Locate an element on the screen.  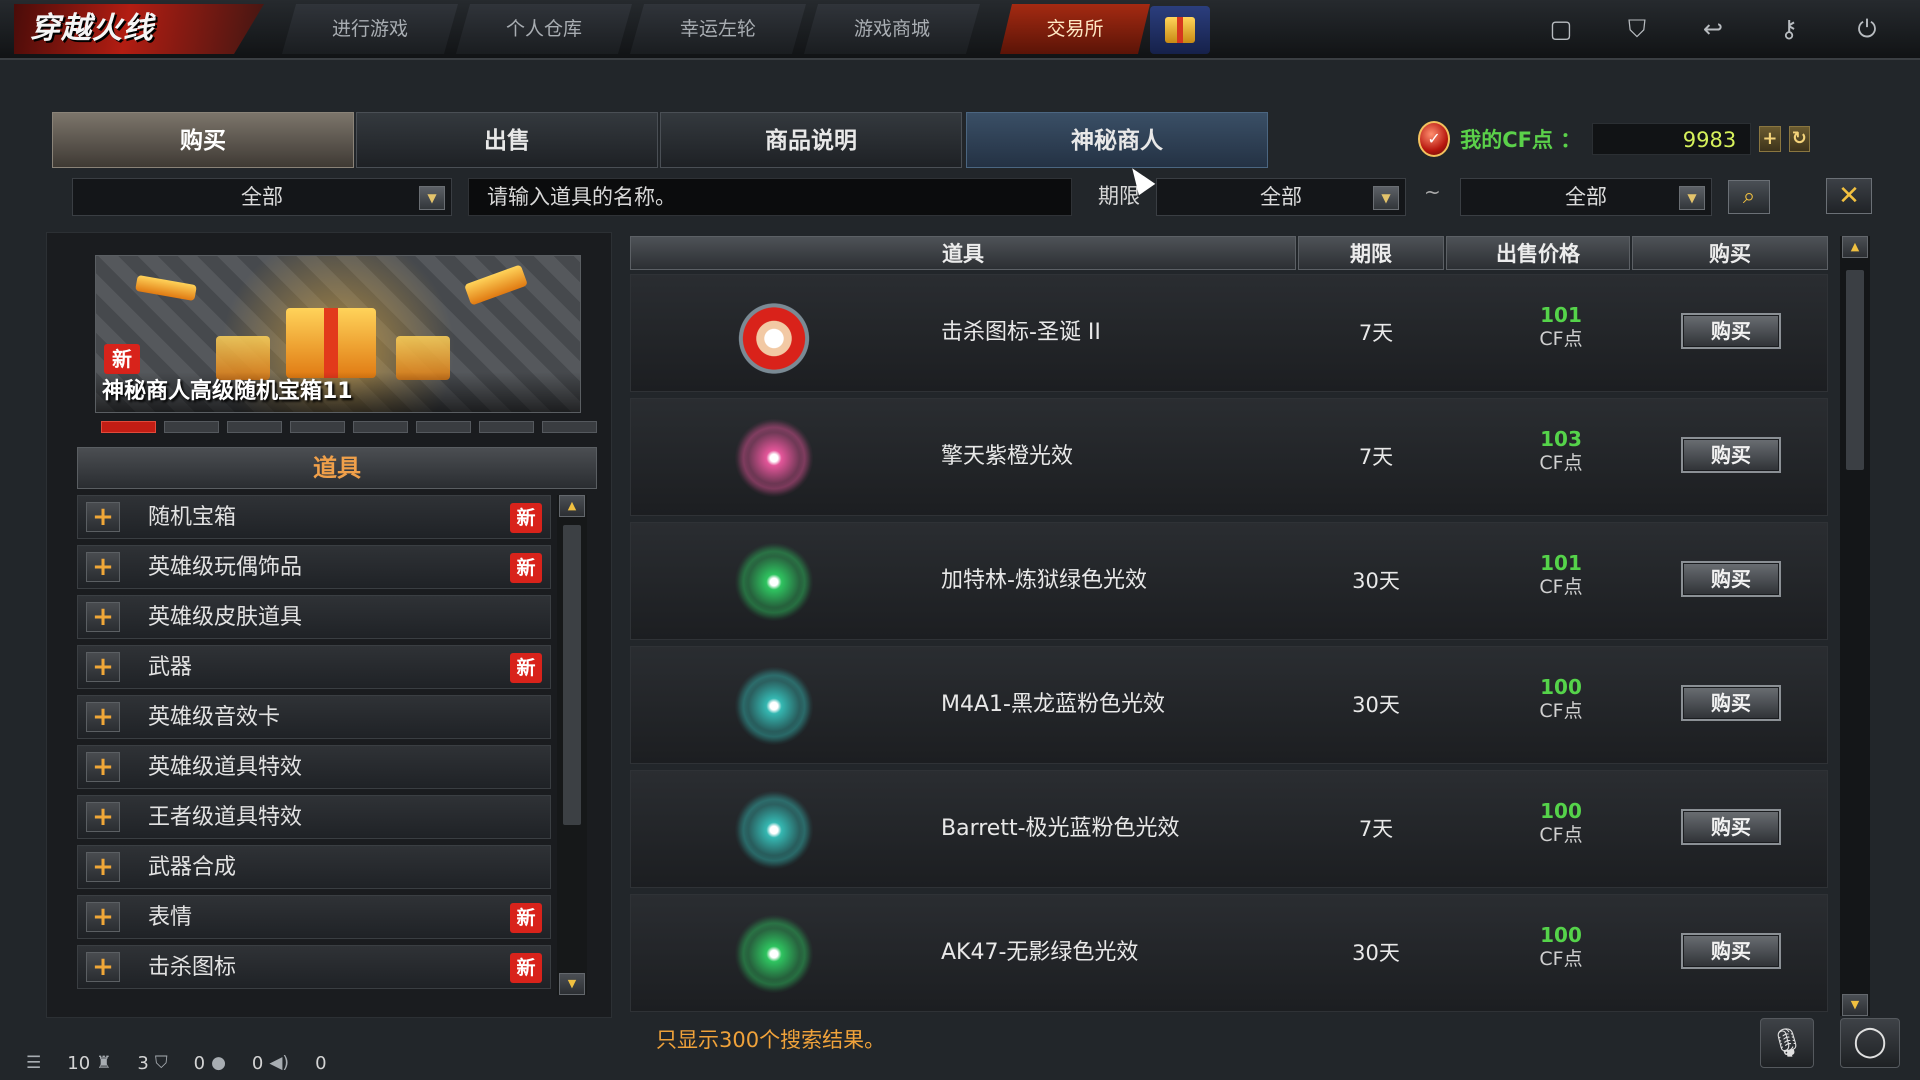
nav-warehouse: 个人仓库 is located at coordinates (544, 29).